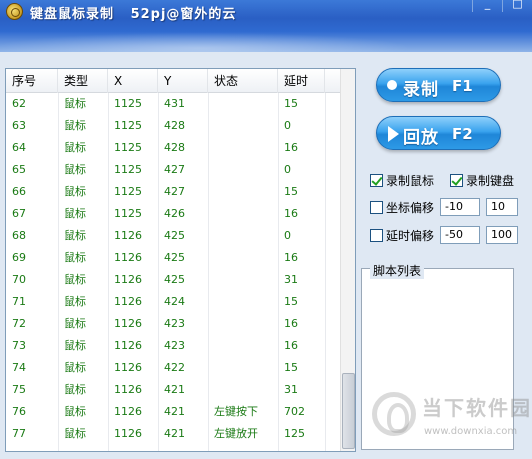 The width and height of the screenshot is (532, 459). I want to click on delay-offset-checkbox: 延时偏移, so click(402, 235).